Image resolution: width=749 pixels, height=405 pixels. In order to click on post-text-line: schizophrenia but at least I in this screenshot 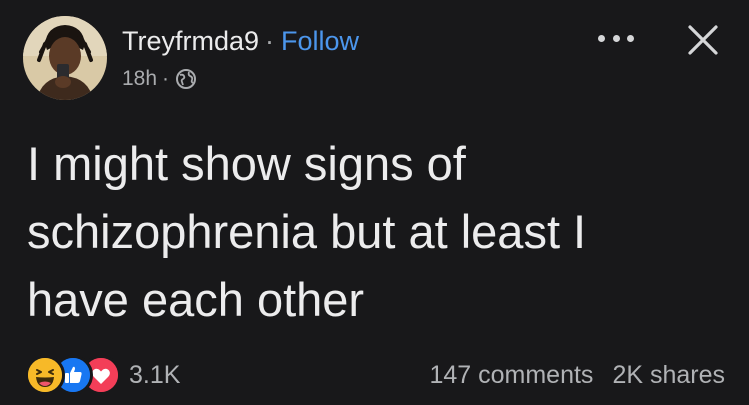, I will do `click(307, 231)`.